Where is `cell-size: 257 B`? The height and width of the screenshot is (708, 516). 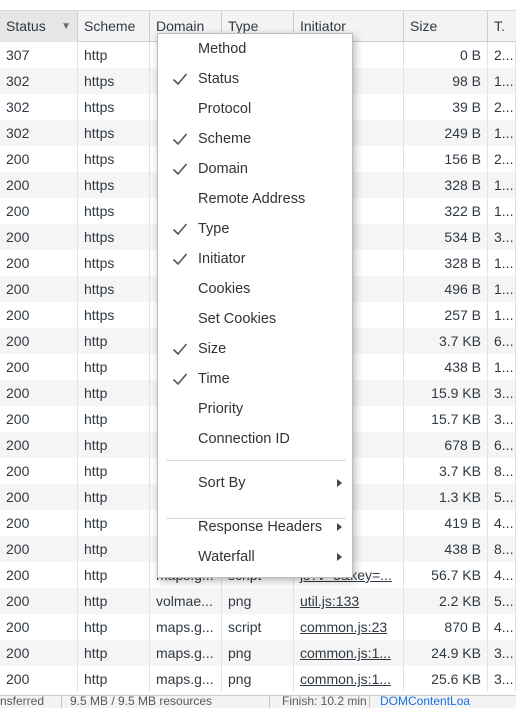 cell-size: 257 B is located at coordinates (446, 315).